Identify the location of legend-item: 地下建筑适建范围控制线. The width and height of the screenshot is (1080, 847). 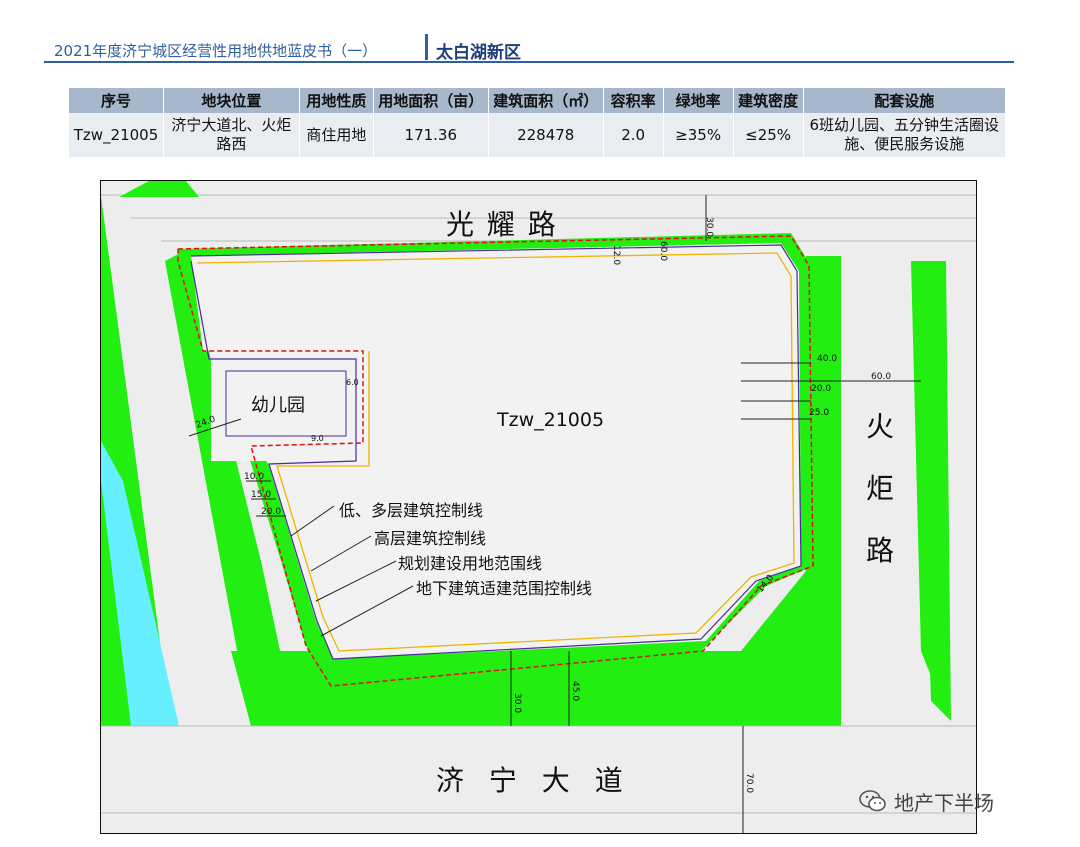
(504, 588).